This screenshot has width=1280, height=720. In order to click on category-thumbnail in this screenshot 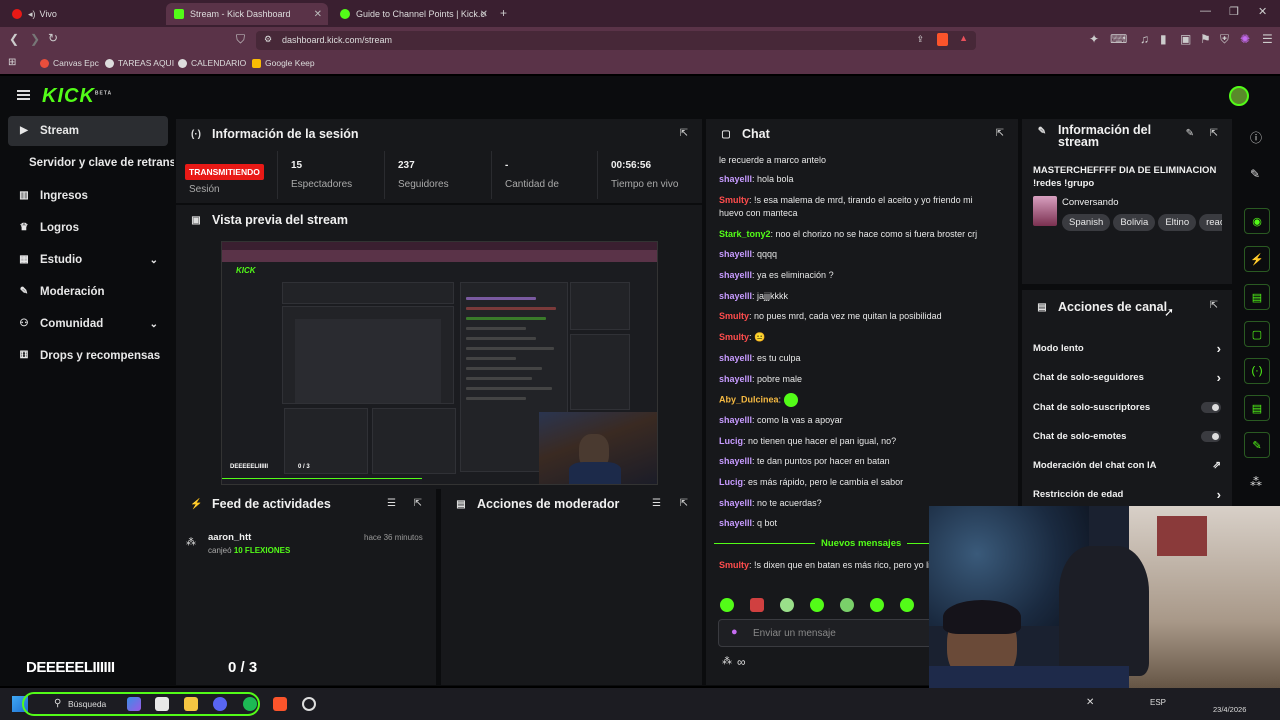, I will do `click(1045, 211)`.